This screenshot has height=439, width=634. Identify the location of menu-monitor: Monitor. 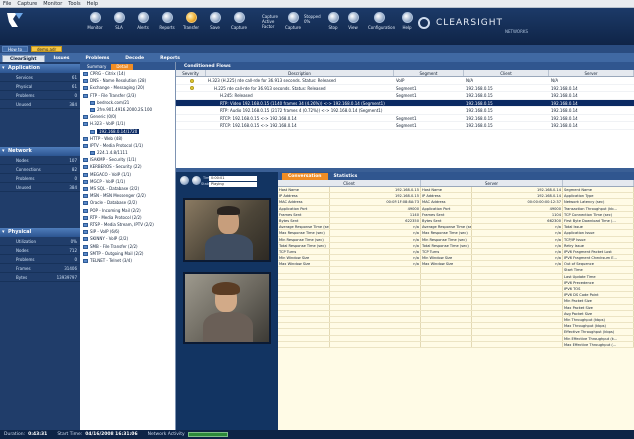
(52, 4).